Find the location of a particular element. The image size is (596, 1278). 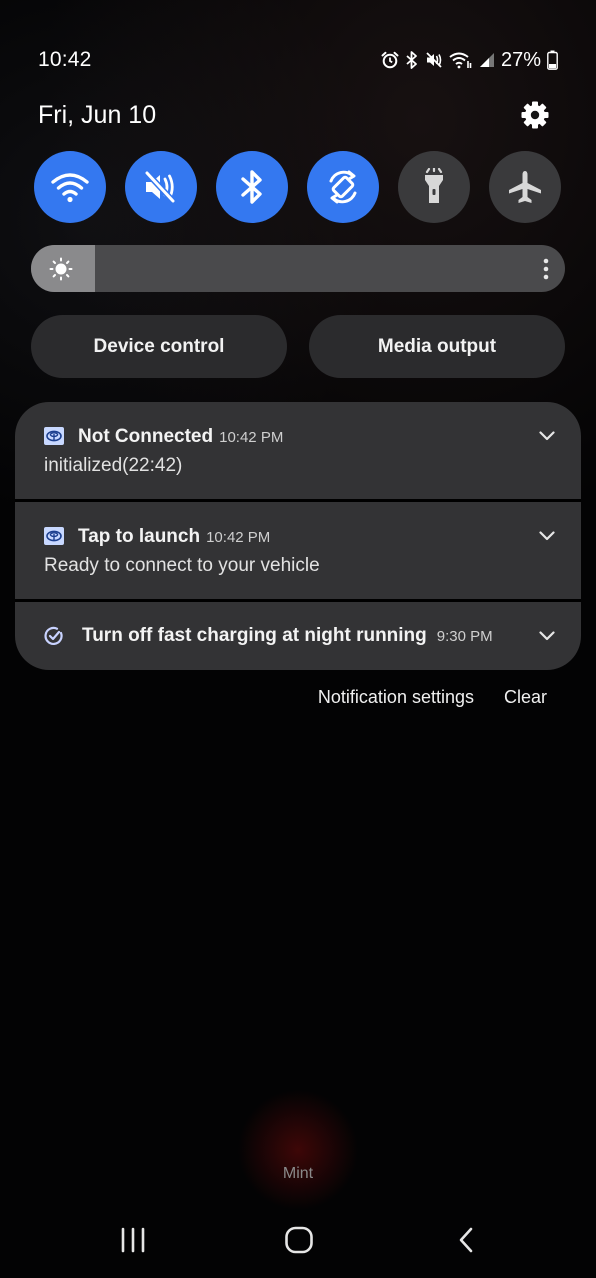

notification-title-text: Turn off fast charging at night running is located at coordinates (254, 635).